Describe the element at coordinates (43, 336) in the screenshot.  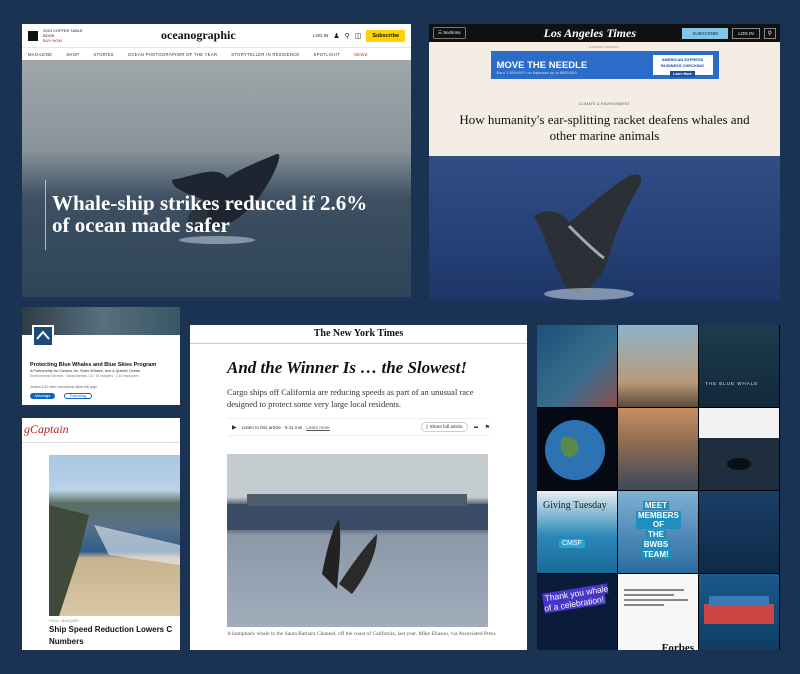
I see `organization-logo` at that location.